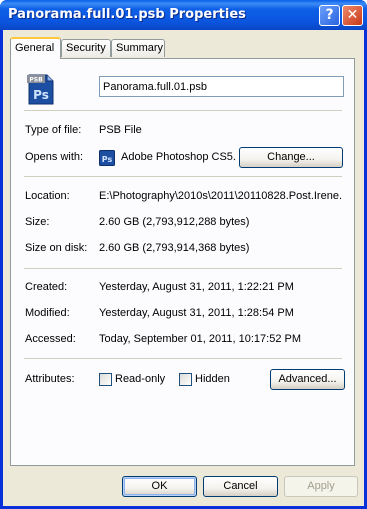  I want to click on window-title: Panorama.full.01.psb Properties, so click(127, 14).